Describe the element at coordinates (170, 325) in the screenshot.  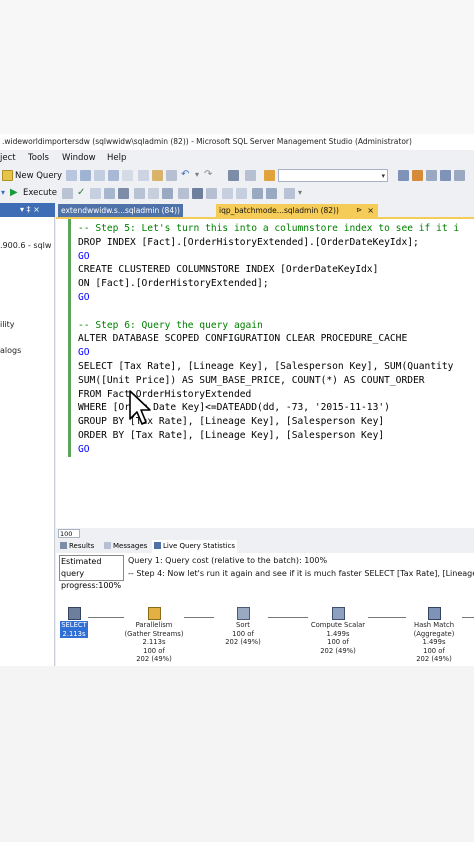
I see `code-line-8: -- Step 6: Query the query again` at that location.